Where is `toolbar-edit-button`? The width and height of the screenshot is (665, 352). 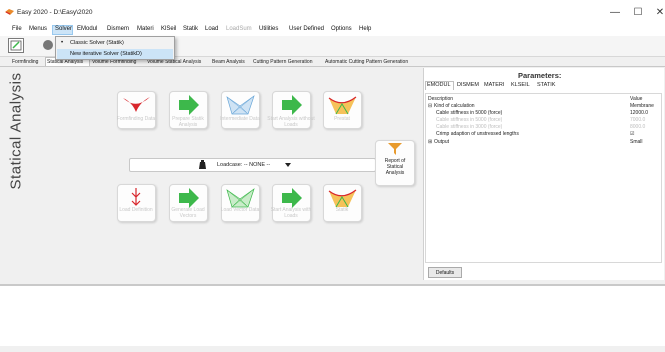
toolbar-edit-button is located at coordinates (16, 45).